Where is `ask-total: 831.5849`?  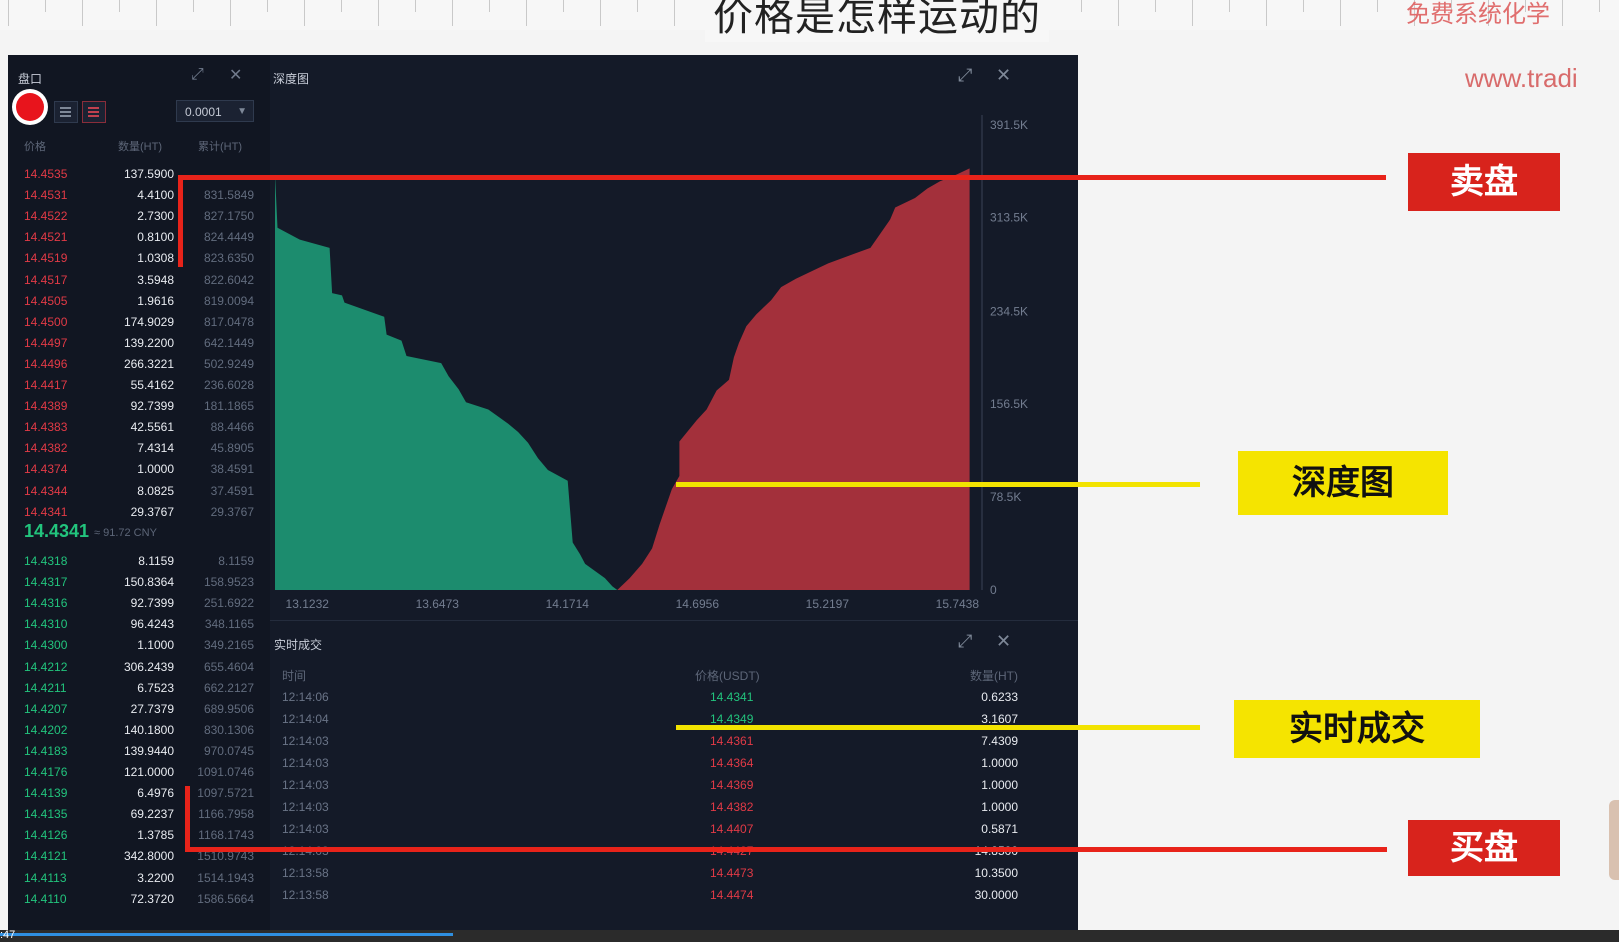 ask-total: 831.5849 is located at coordinates (228, 195).